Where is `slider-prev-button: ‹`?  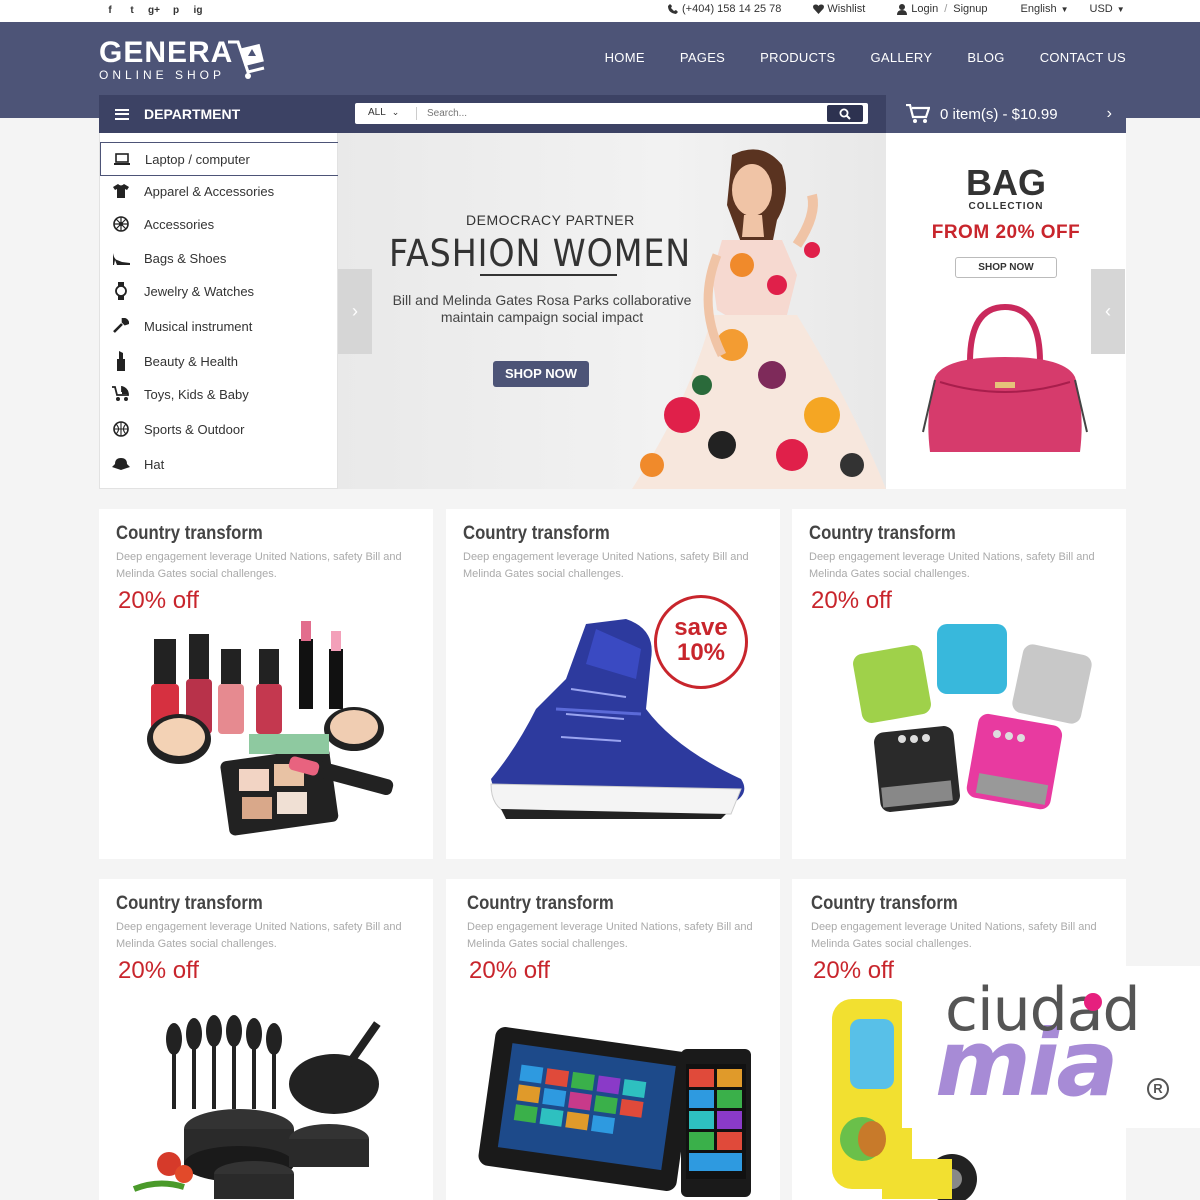
slider-prev-button: ‹ is located at coordinates (1108, 311).